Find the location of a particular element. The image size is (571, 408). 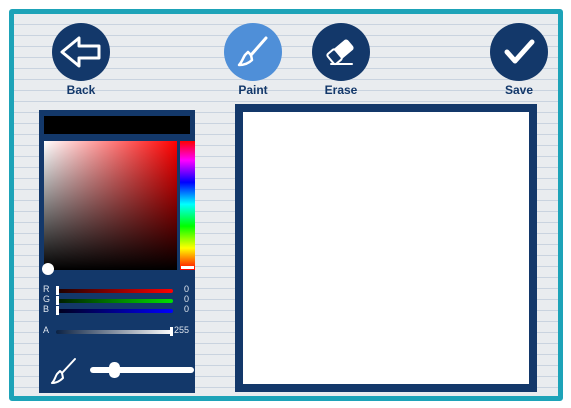

hue-slider is located at coordinates (187, 205).